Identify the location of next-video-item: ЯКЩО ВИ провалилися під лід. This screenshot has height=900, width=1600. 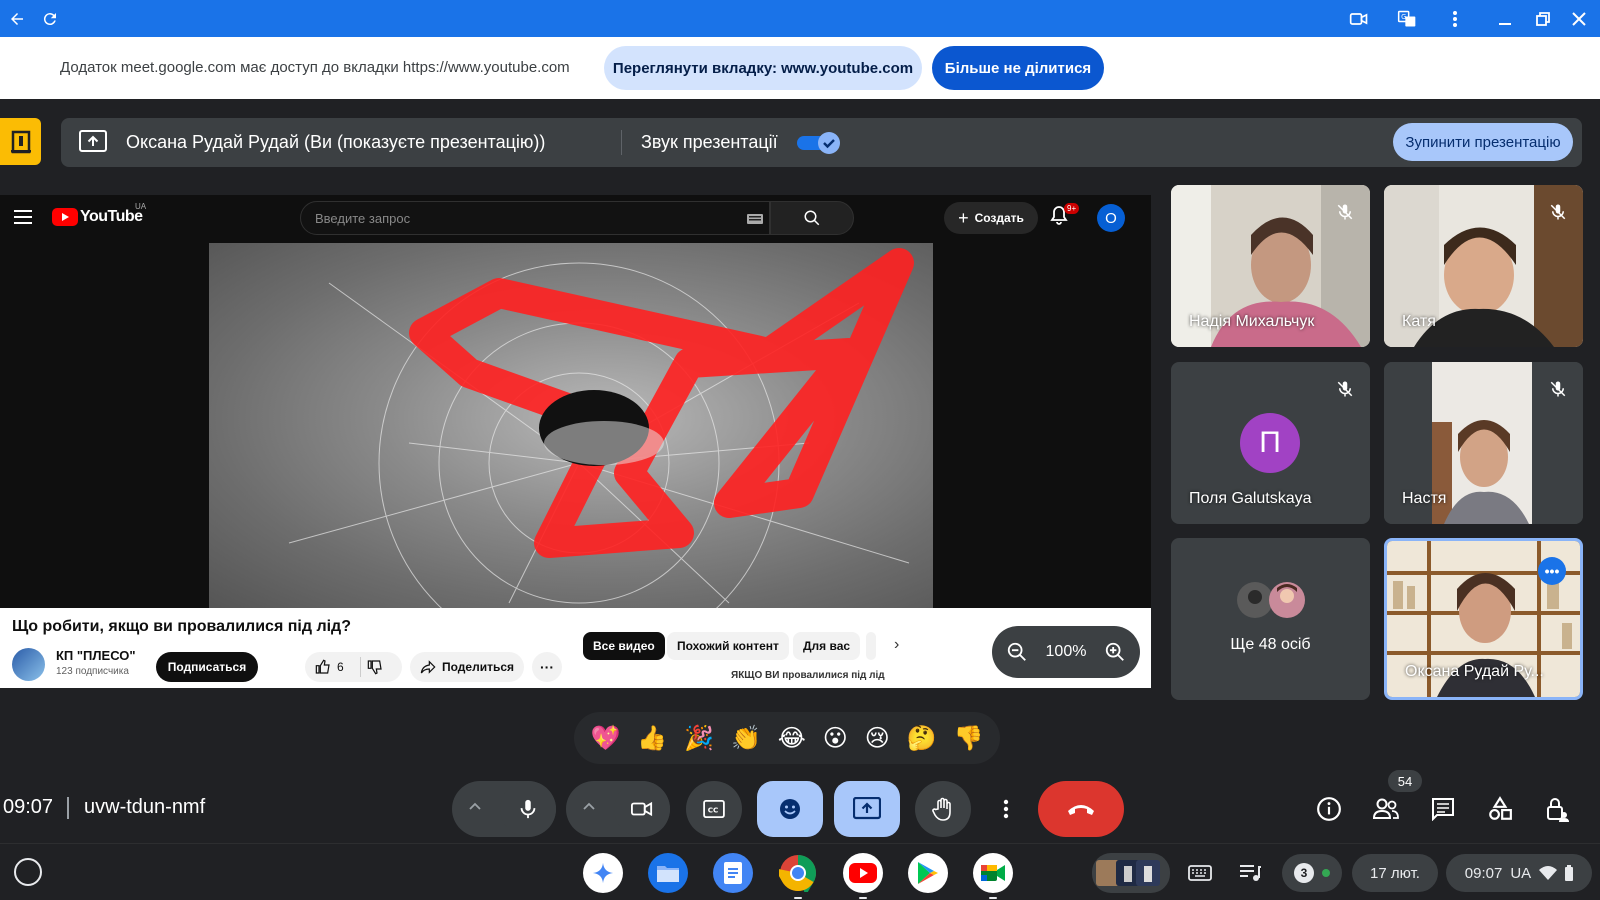
(748, 679).